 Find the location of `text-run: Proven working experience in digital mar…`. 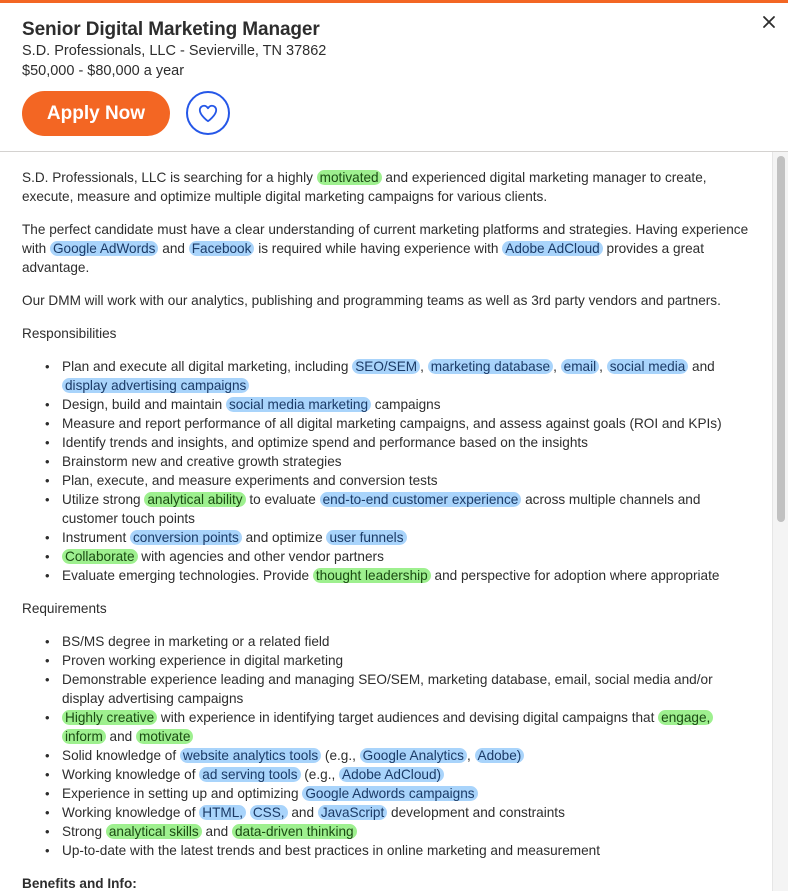

text-run: Proven working experience in digital mar… is located at coordinates (203, 660).